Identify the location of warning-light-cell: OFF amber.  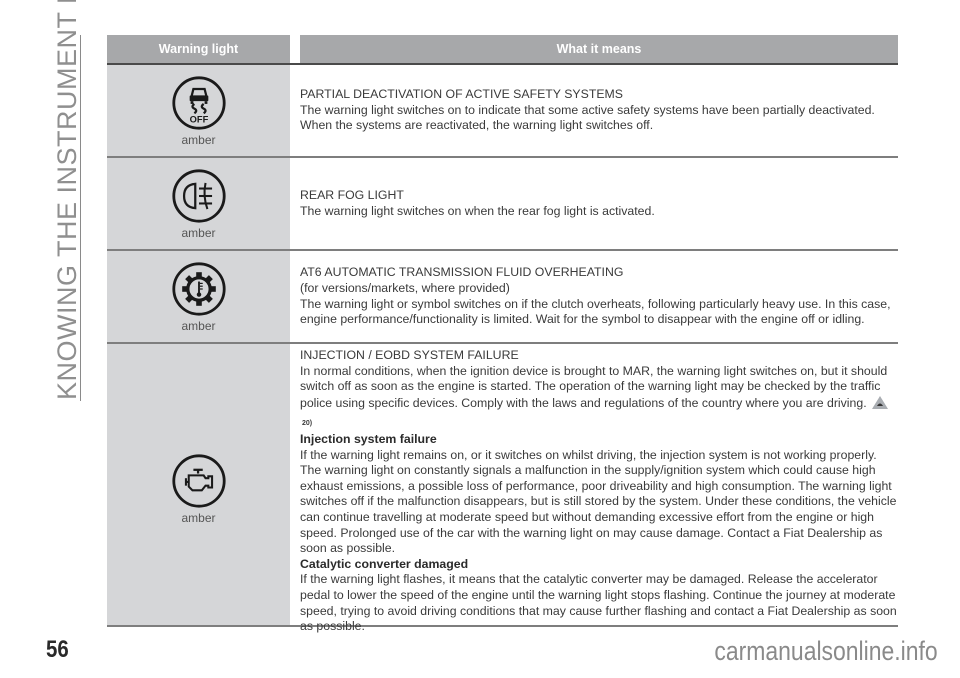
(198, 110).